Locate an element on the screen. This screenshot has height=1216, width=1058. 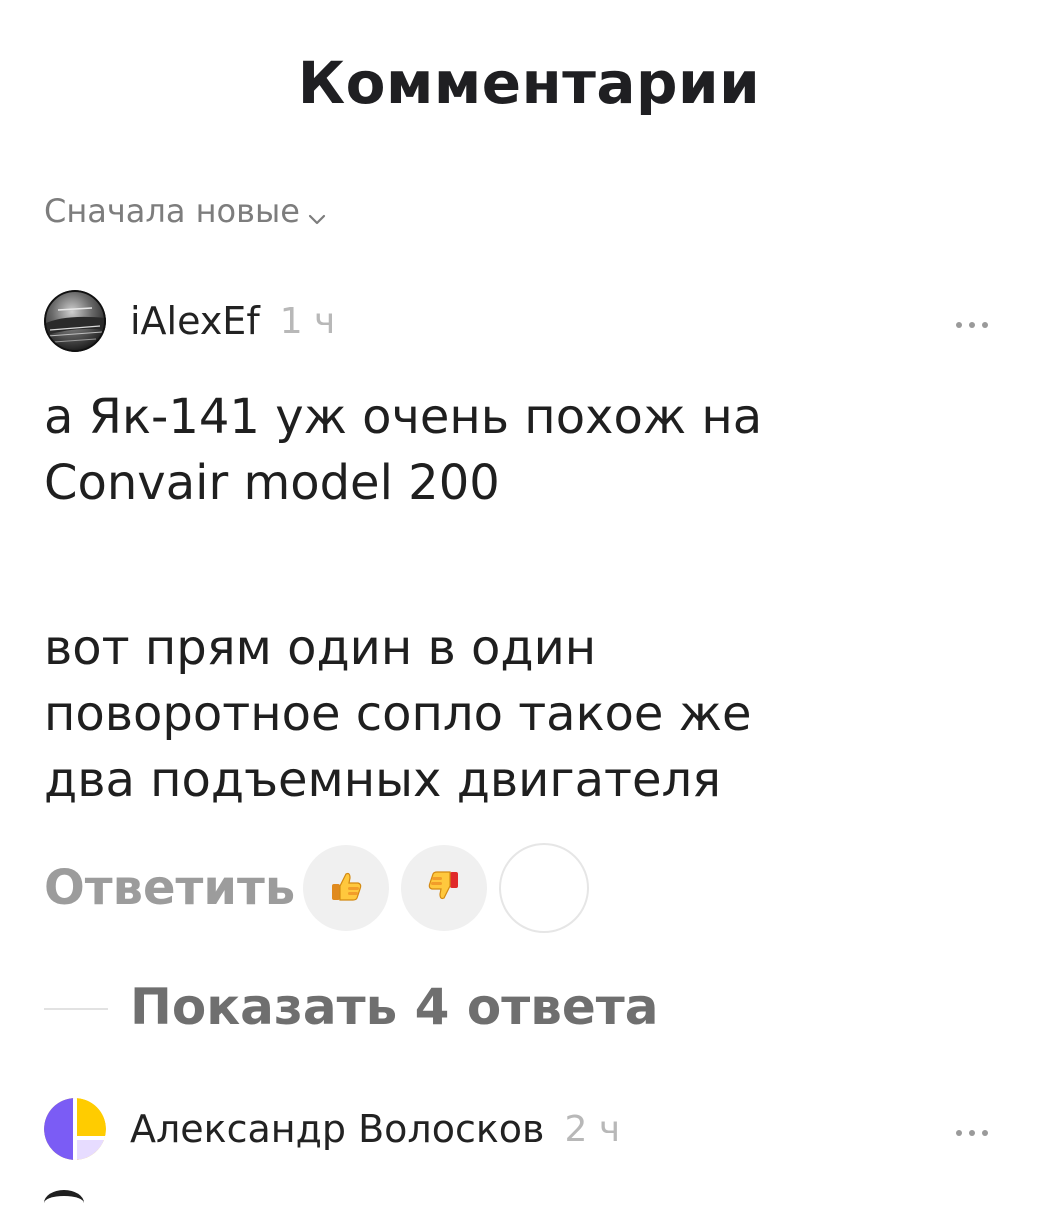
comment-time: 2 ч is located at coordinates (592, 1129).